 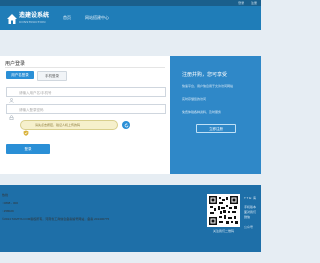 What do you see at coordinates (130, 18) in the screenshot?
I see `site-header: 造建设系统 CONSTRUCTION` at bounding box center [130, 18].